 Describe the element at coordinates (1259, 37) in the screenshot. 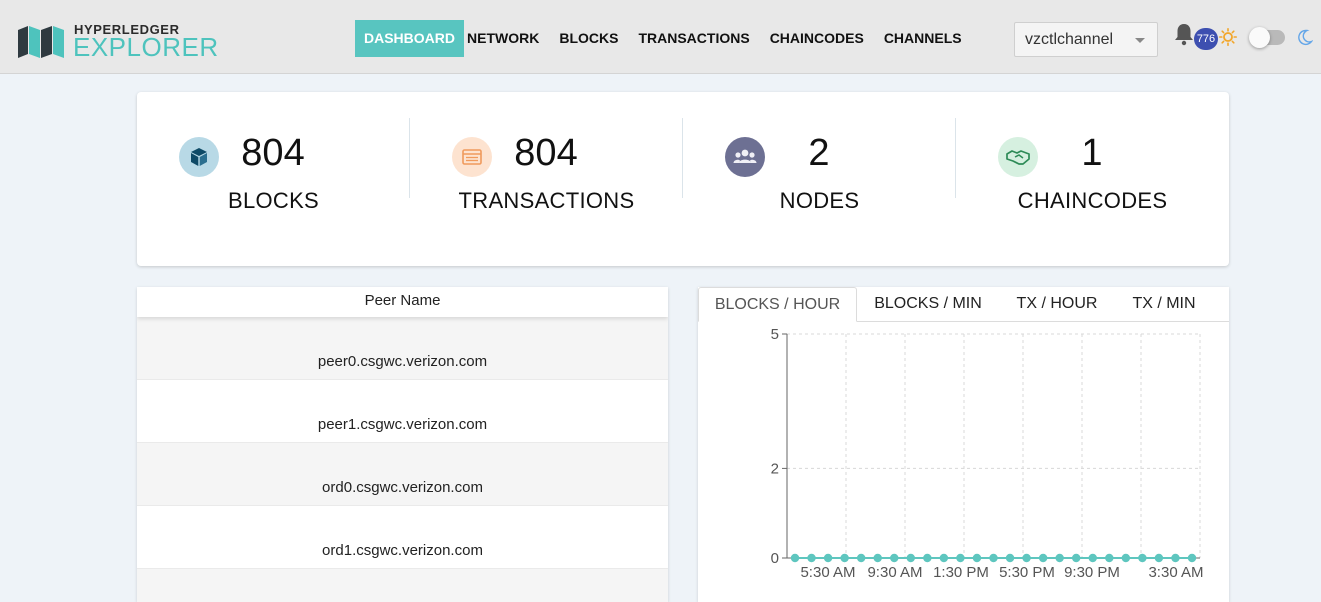

I see `theme-toggle-knob` at that location.